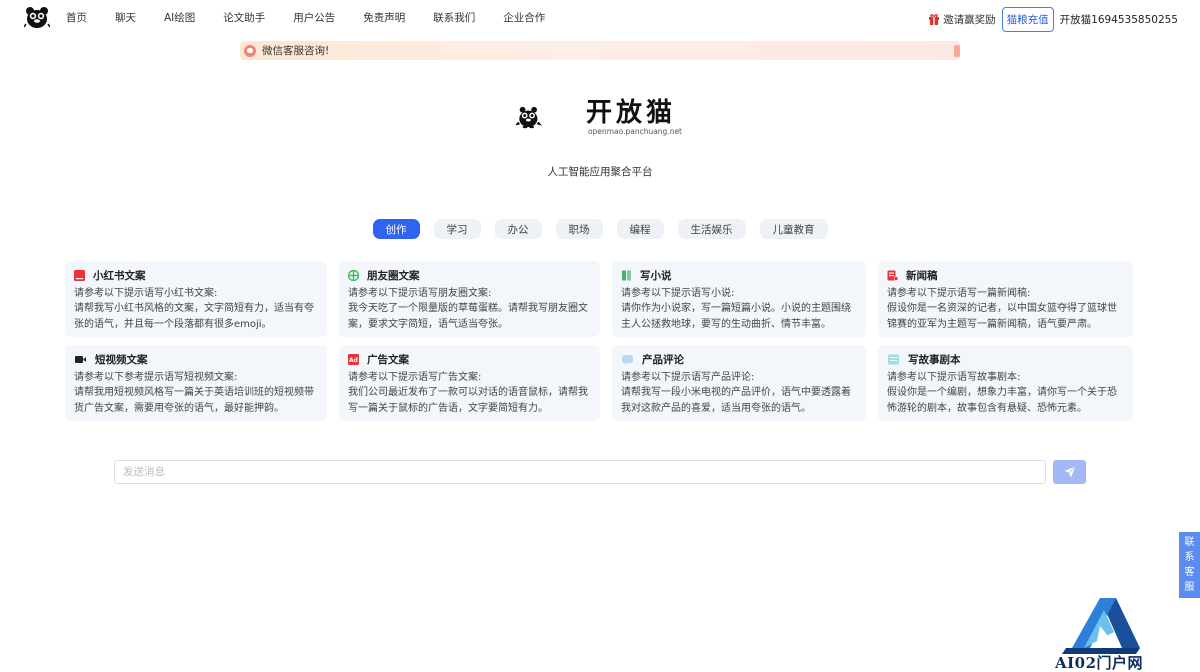 The width and height of the screenshot is (1200, 672). Describe the element at coordinates (518, 229) in the screenshot. I see `tab-office: 办公` at that location.